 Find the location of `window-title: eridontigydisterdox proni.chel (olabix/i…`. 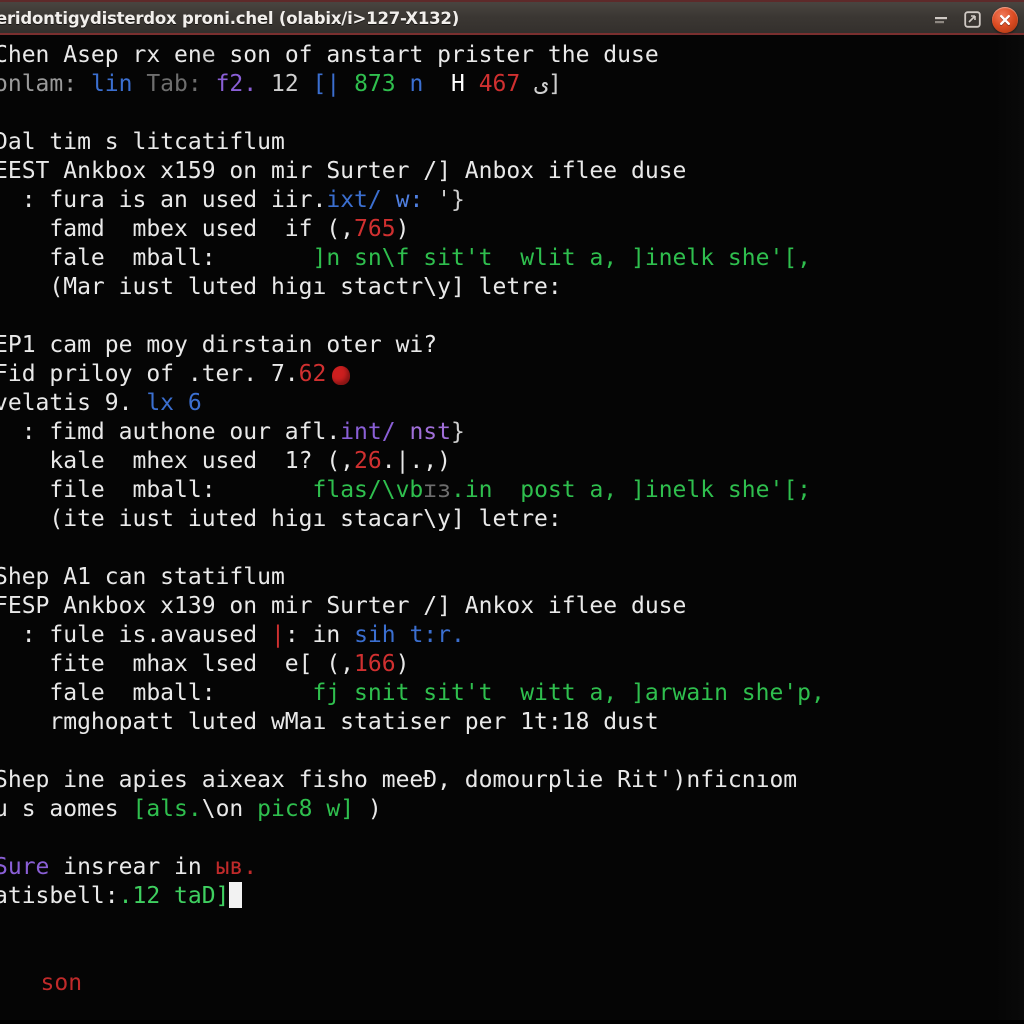

window-title: eridontigydisterdox proni.chel (olabix/i… is located at coordinates (230, 18).